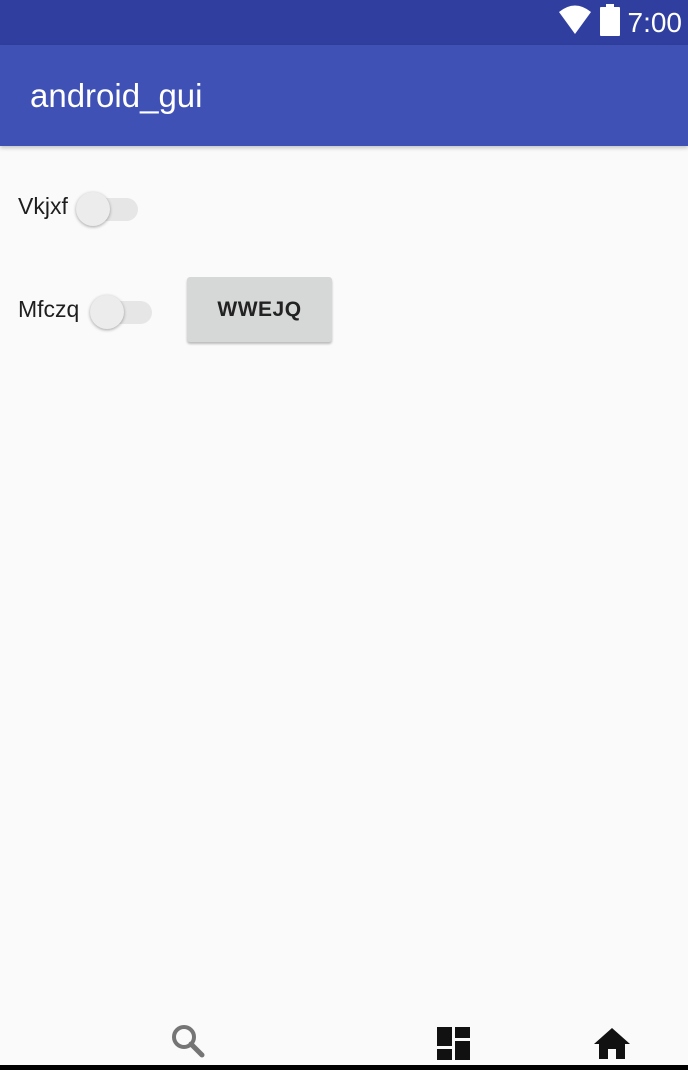  I want to click on switch-mfczq, so click(123, 310).